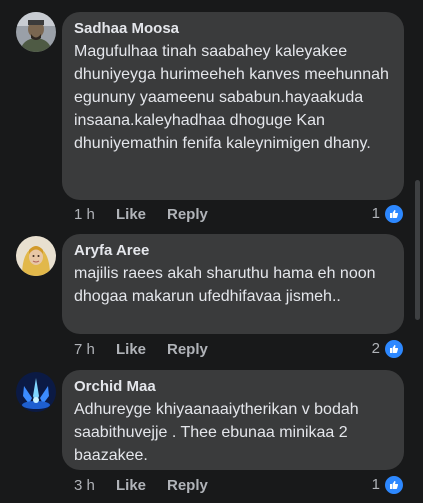 The image size is (423, 503). I want to click on scrollbar, so click(417, 250).